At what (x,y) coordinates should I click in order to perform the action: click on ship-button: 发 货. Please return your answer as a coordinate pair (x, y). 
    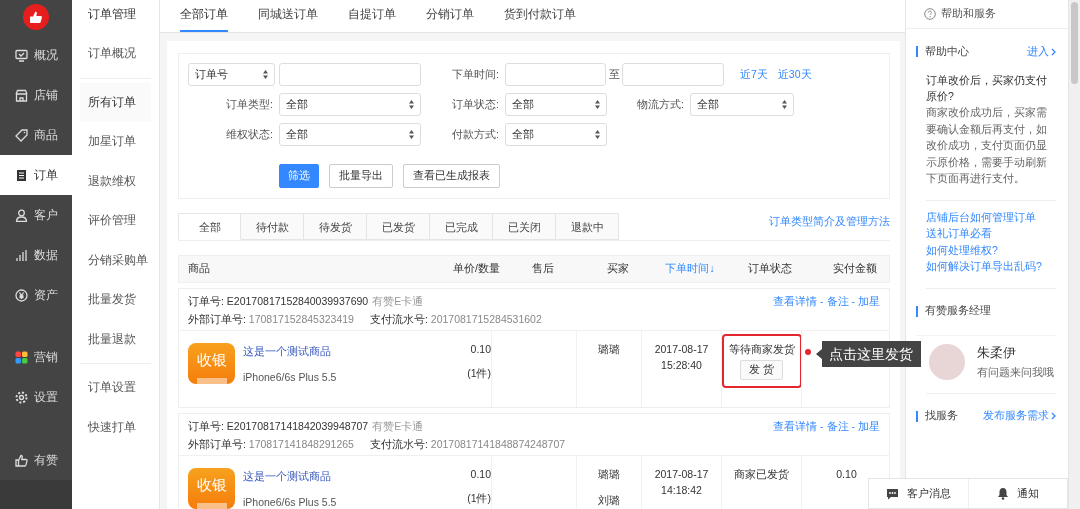
    Looking at the image, I should click on (761, 370).